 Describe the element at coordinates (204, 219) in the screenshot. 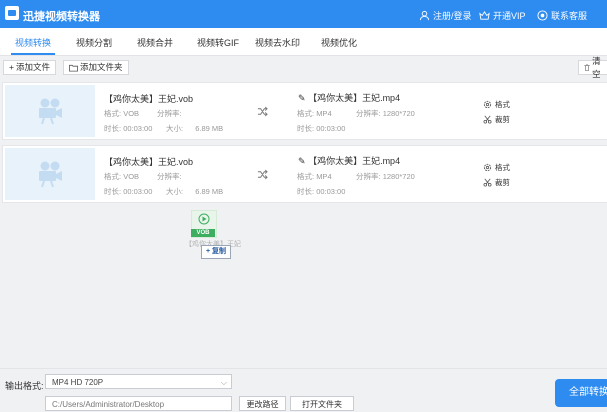

I see `play-icon` at that location.